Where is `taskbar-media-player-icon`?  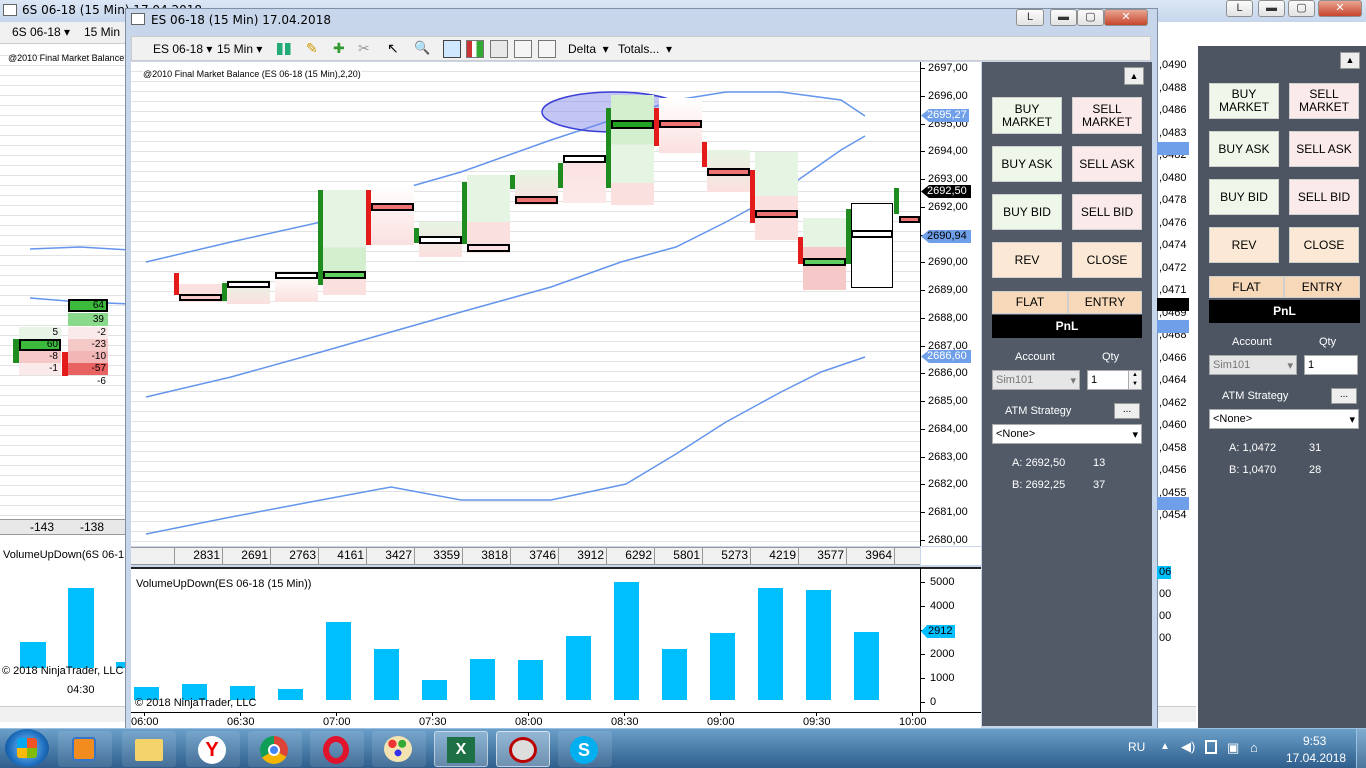
taskbar-media-player-icon is located at coordinates (85, 749).